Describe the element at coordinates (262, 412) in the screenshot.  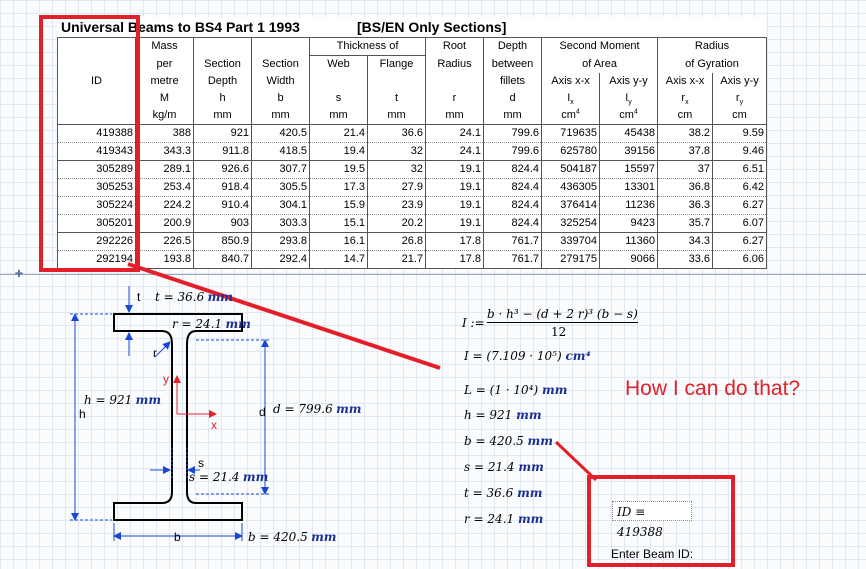
I see `d-letter-label: d` at that location.